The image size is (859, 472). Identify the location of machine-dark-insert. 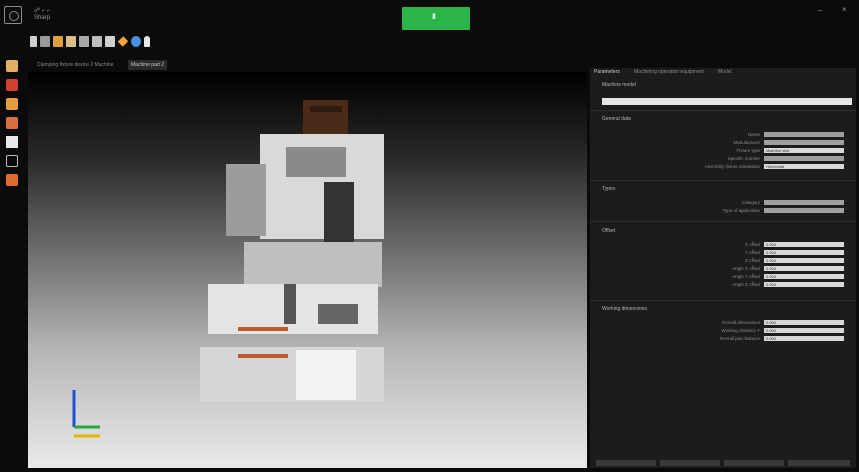
(339, 212).